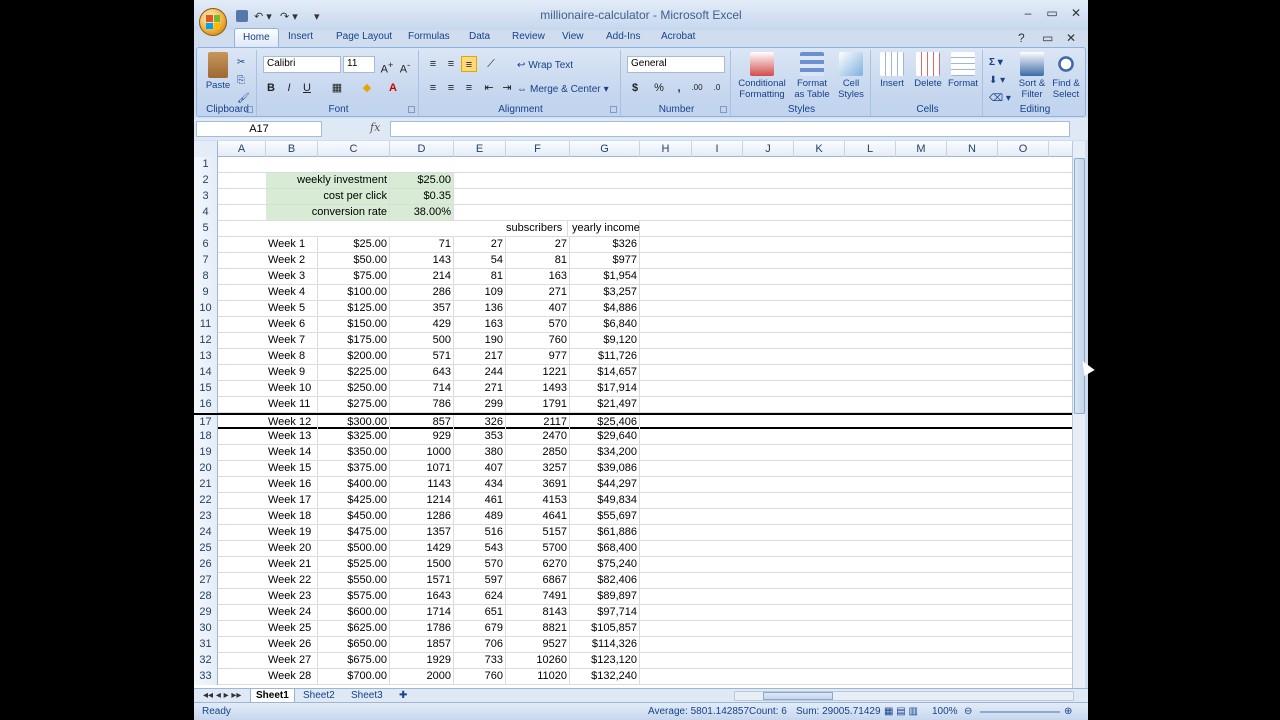  What do you see at coordinates (206, 229) in the screenshot?
I see `row-header: 5` at bounding box center [206, 229].